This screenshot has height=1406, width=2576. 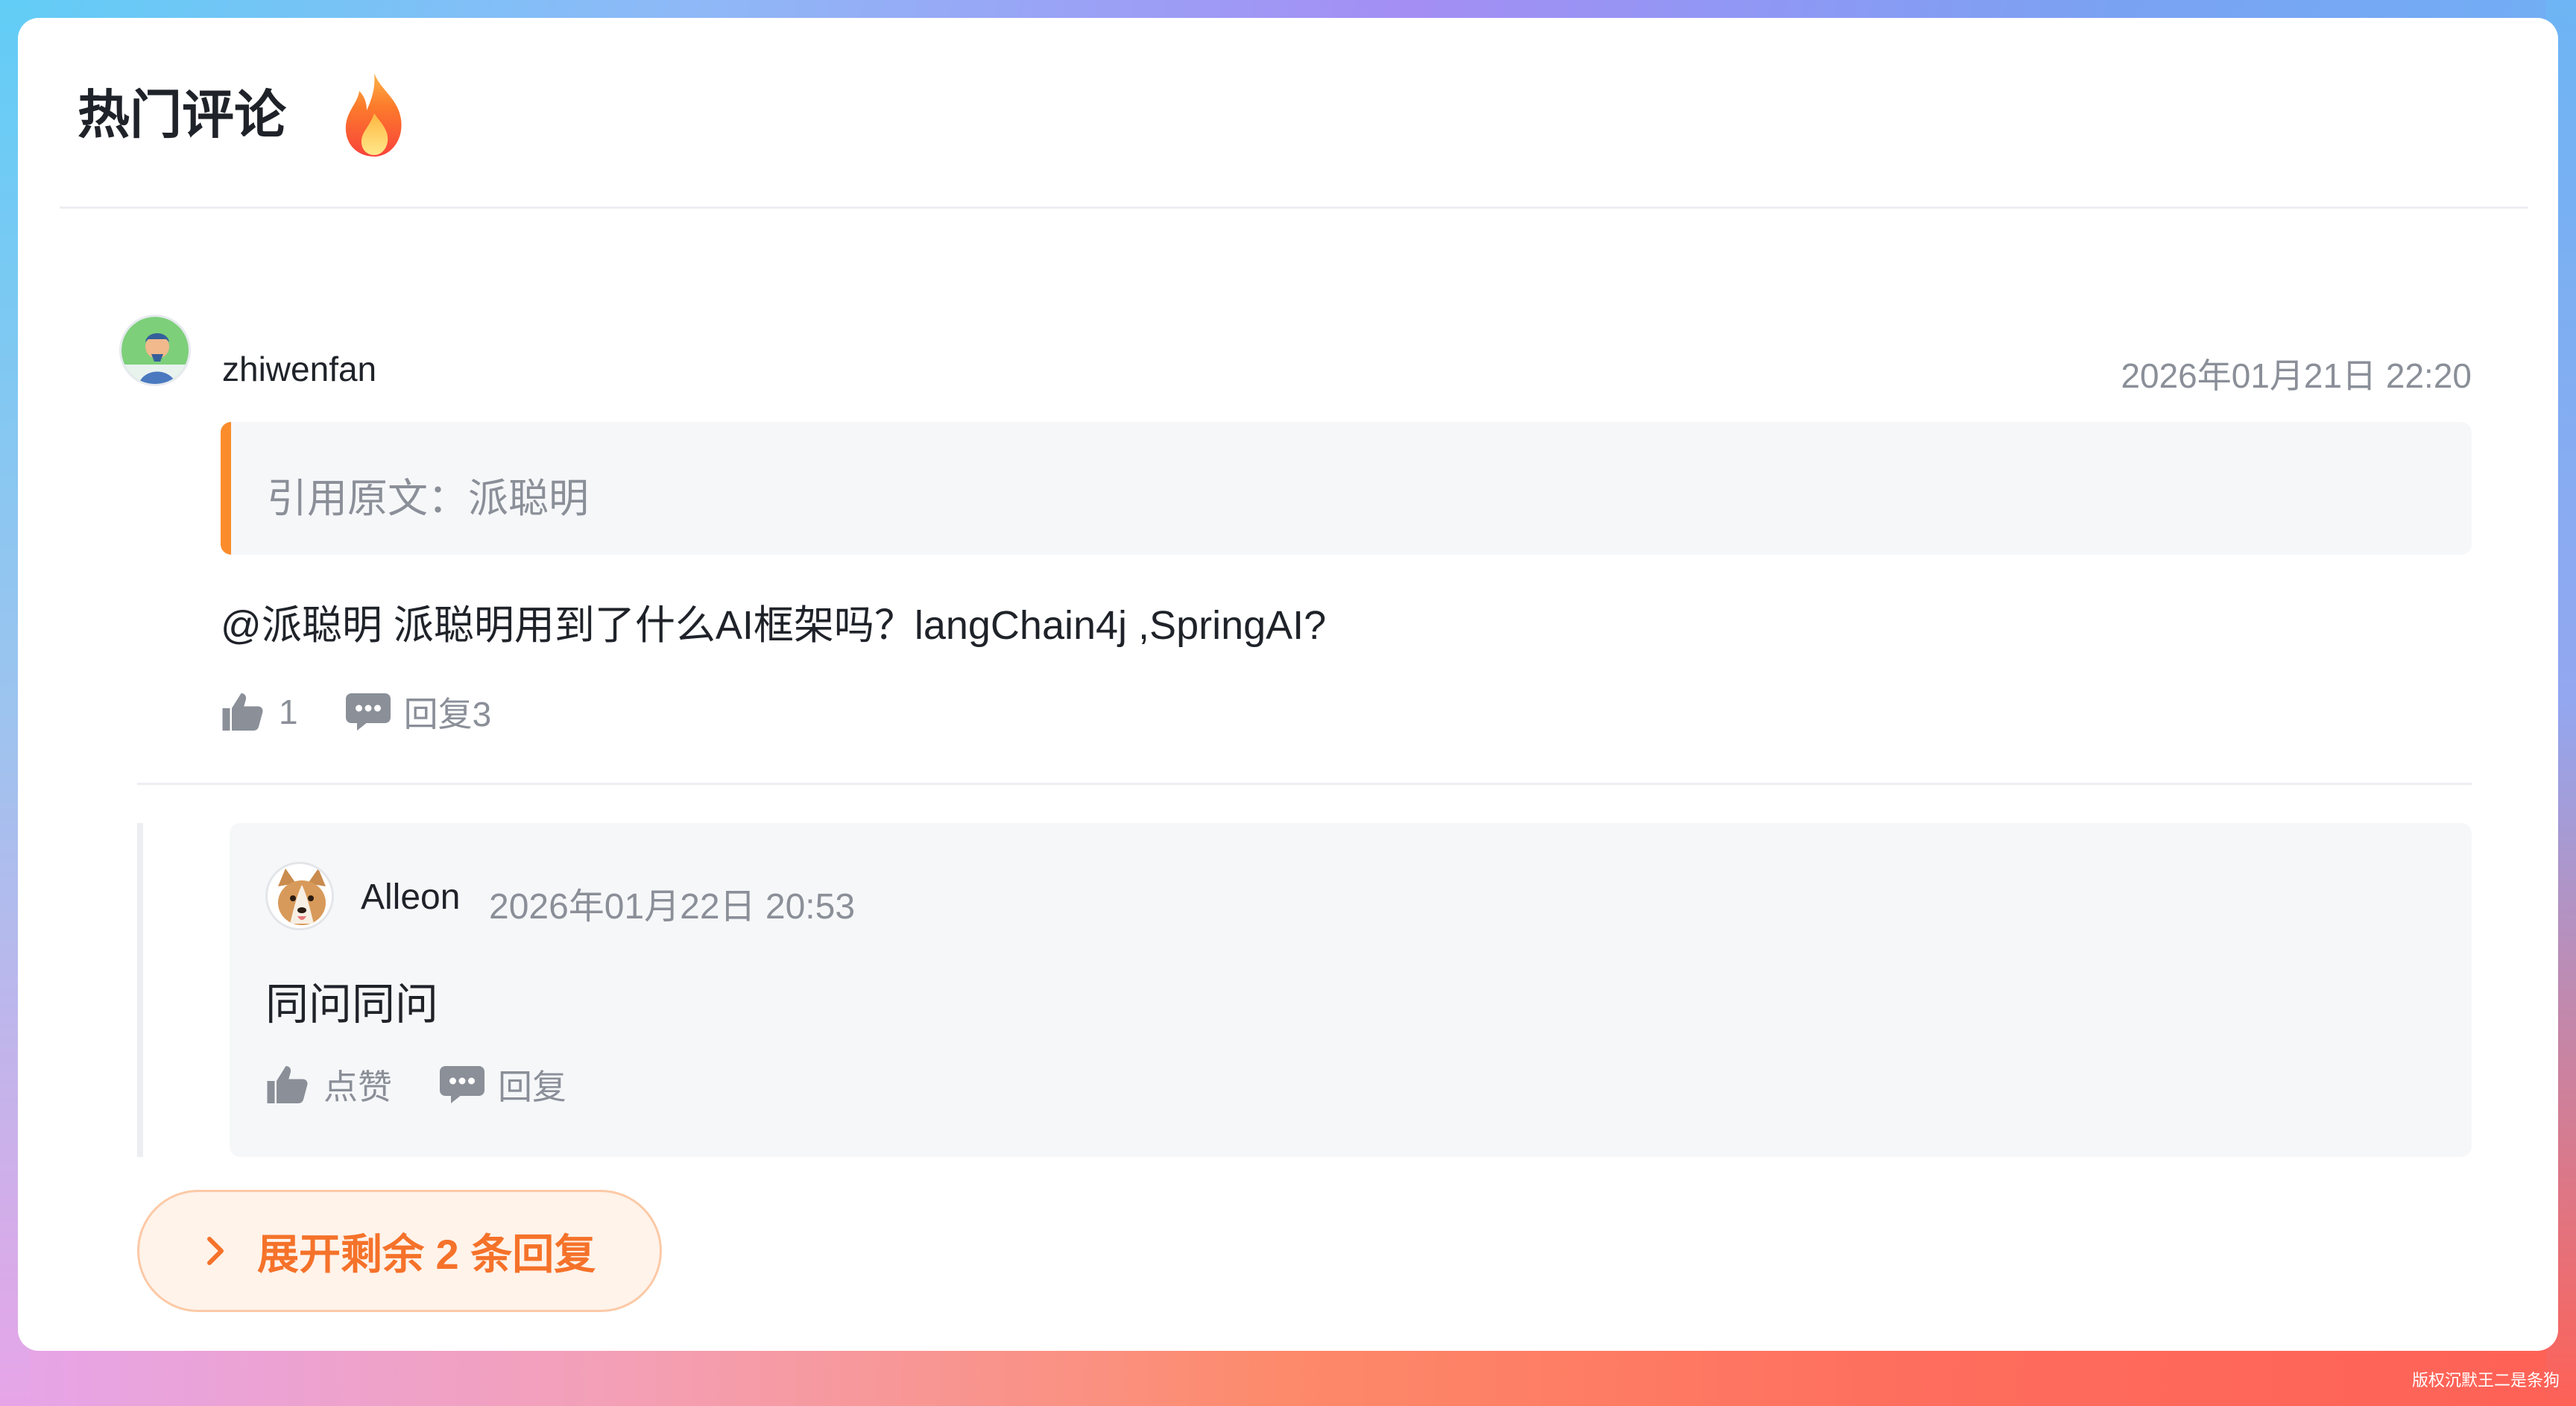 What do you see at coordinates (288, 712) in the screenshot?
I see `like-count: 1` at bounding box center [288, 712].